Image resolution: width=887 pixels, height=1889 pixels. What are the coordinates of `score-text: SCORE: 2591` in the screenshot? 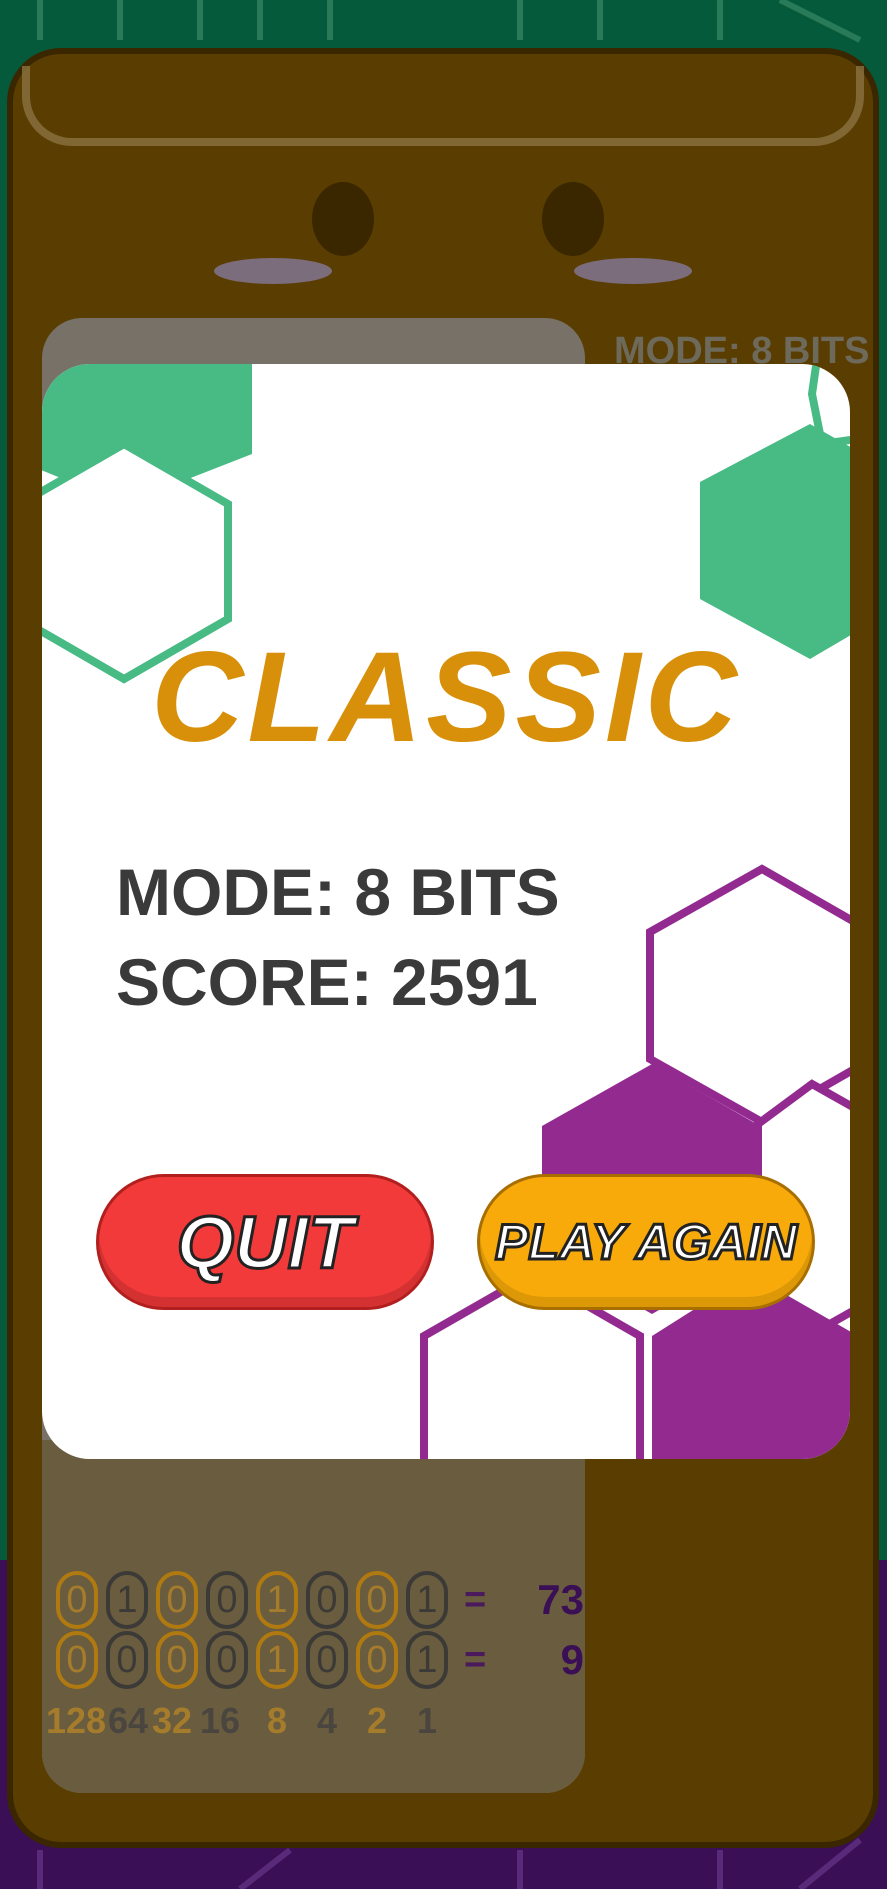 It's located at (327, 982).